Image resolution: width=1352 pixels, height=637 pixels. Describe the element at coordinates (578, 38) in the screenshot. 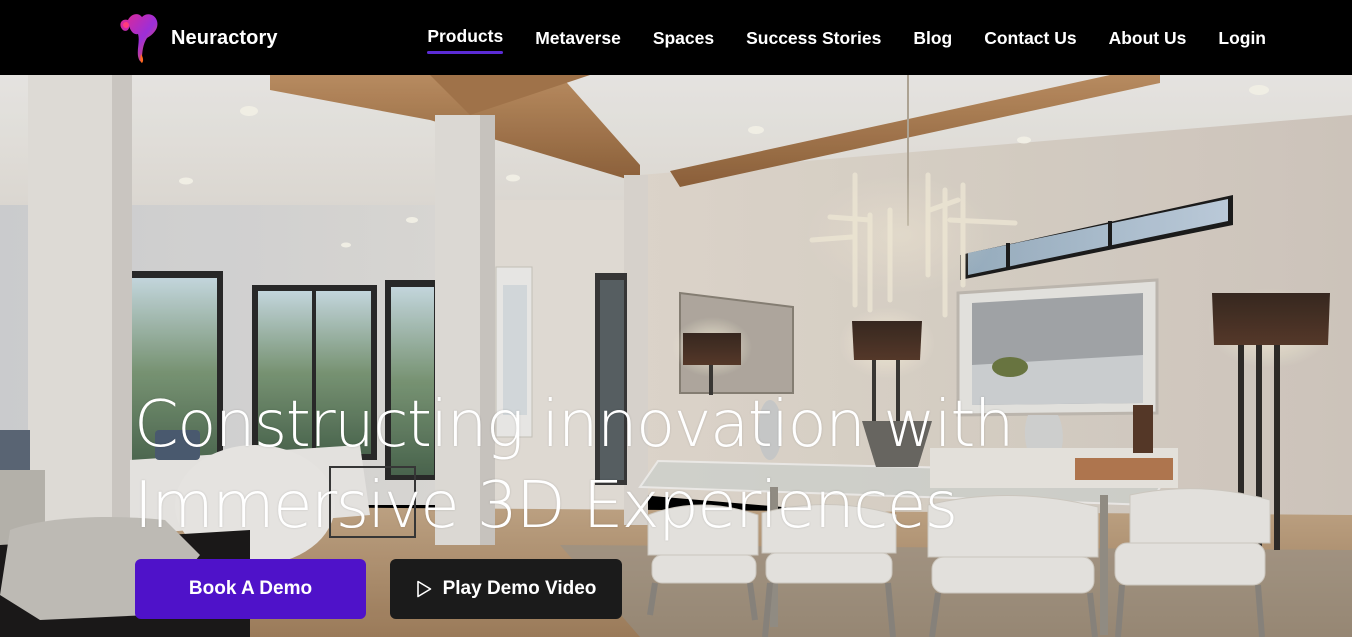

I see `nav-item-metaverse: Metaverse` at that location.